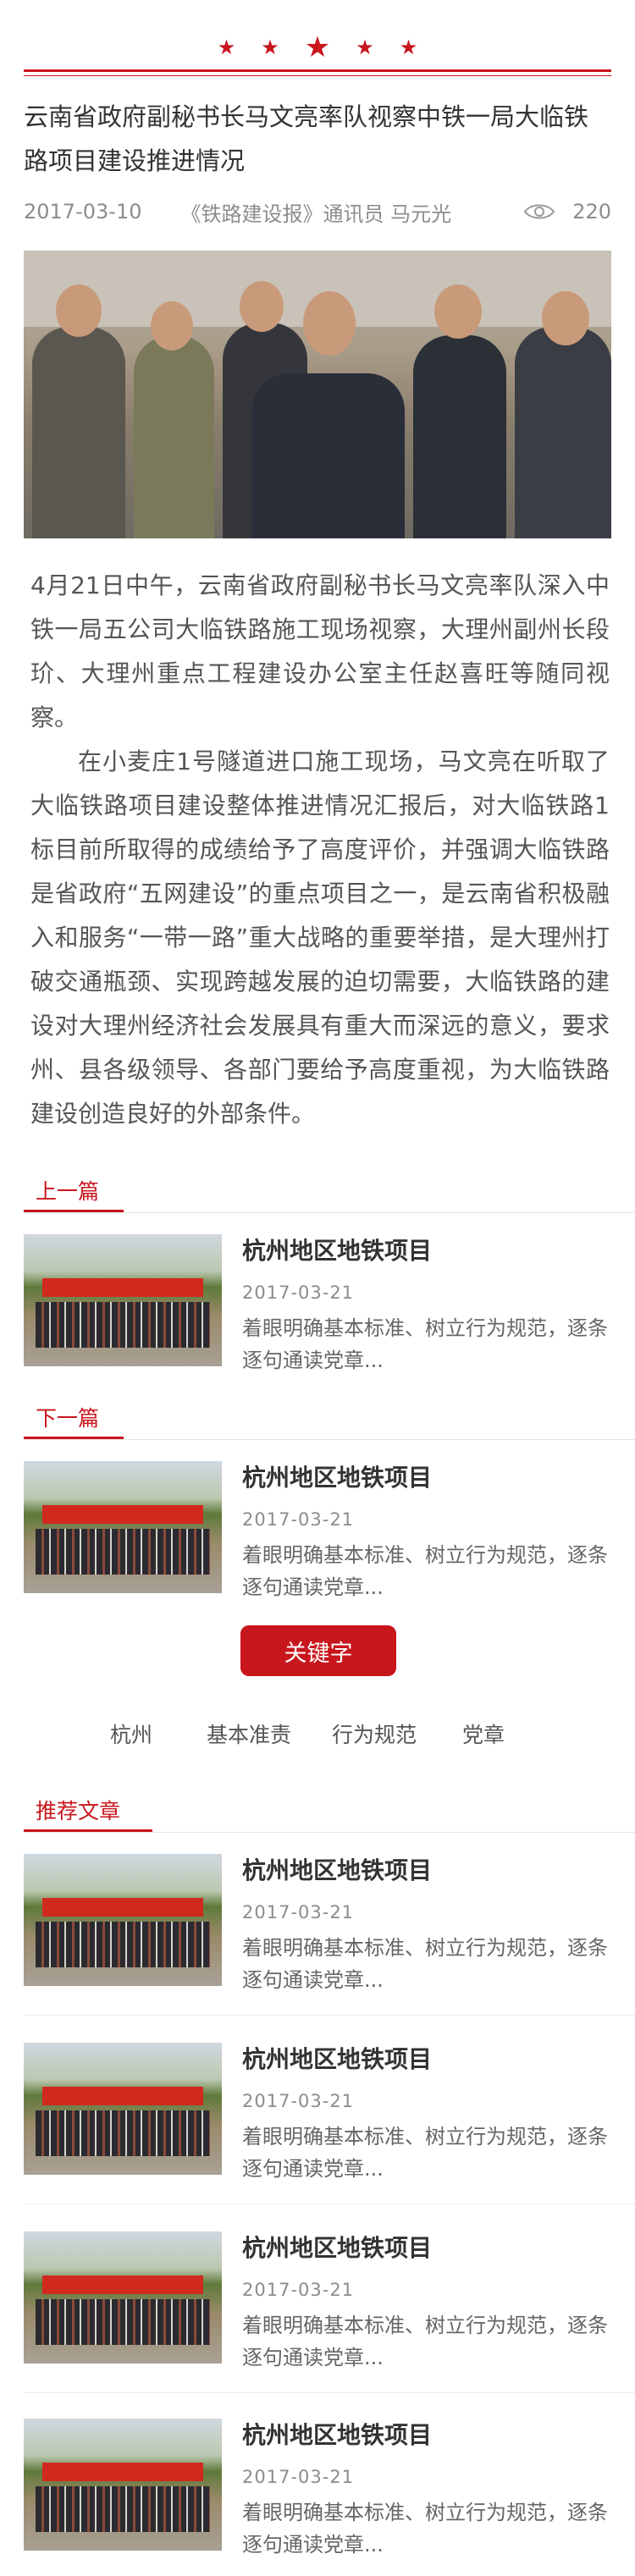  Describe the element at coordinates (317, 1735) in the screenshot. I see `keyword-tags: 杭州 基本准责 行为规范 党章` at that location.